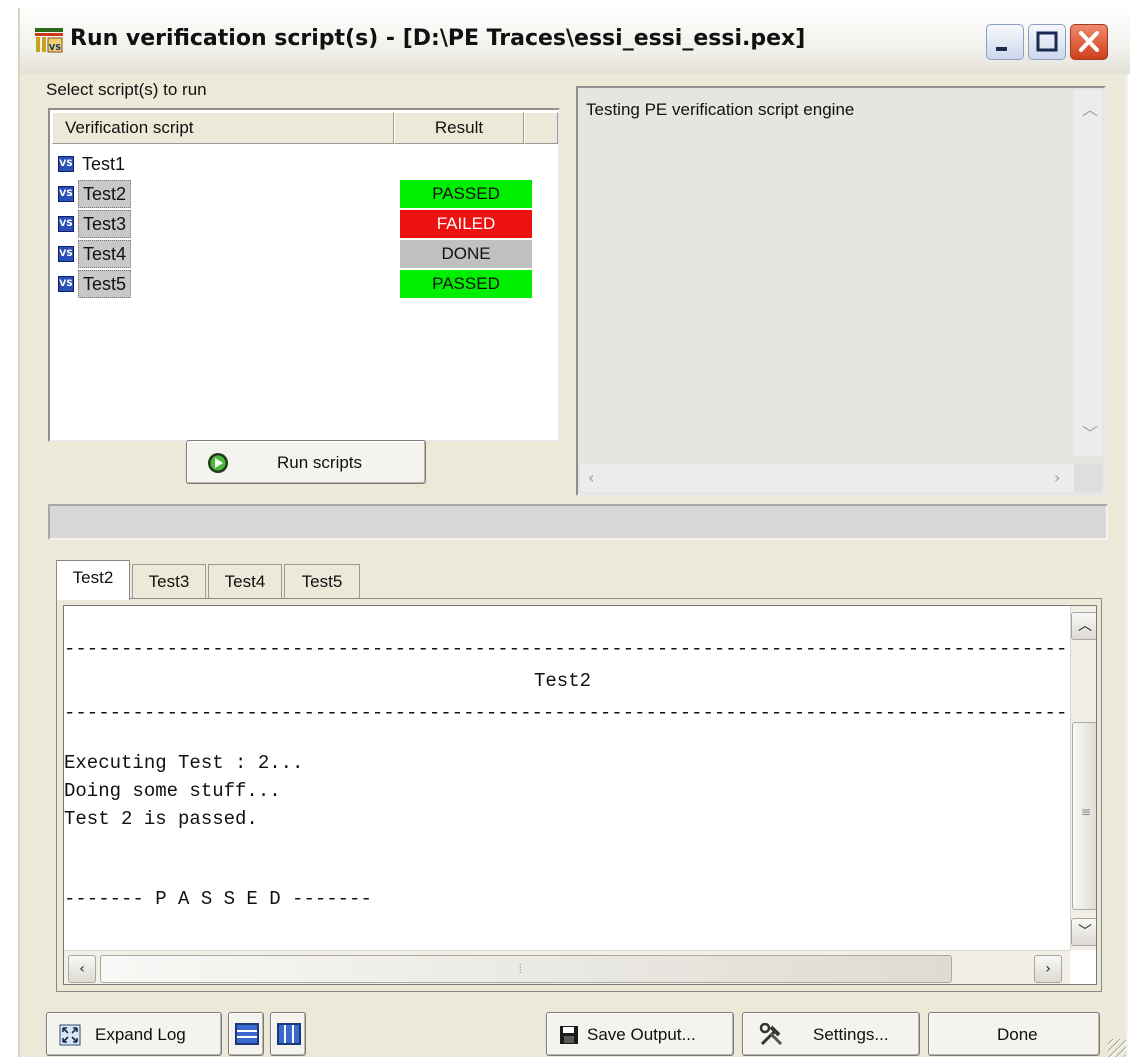 The width and height of the screenshot is (1132, 1059). Describe the element at coordinates (218, 899) in the screenshot. I see `log-footer: ------- P A S S E D -------` at that location.